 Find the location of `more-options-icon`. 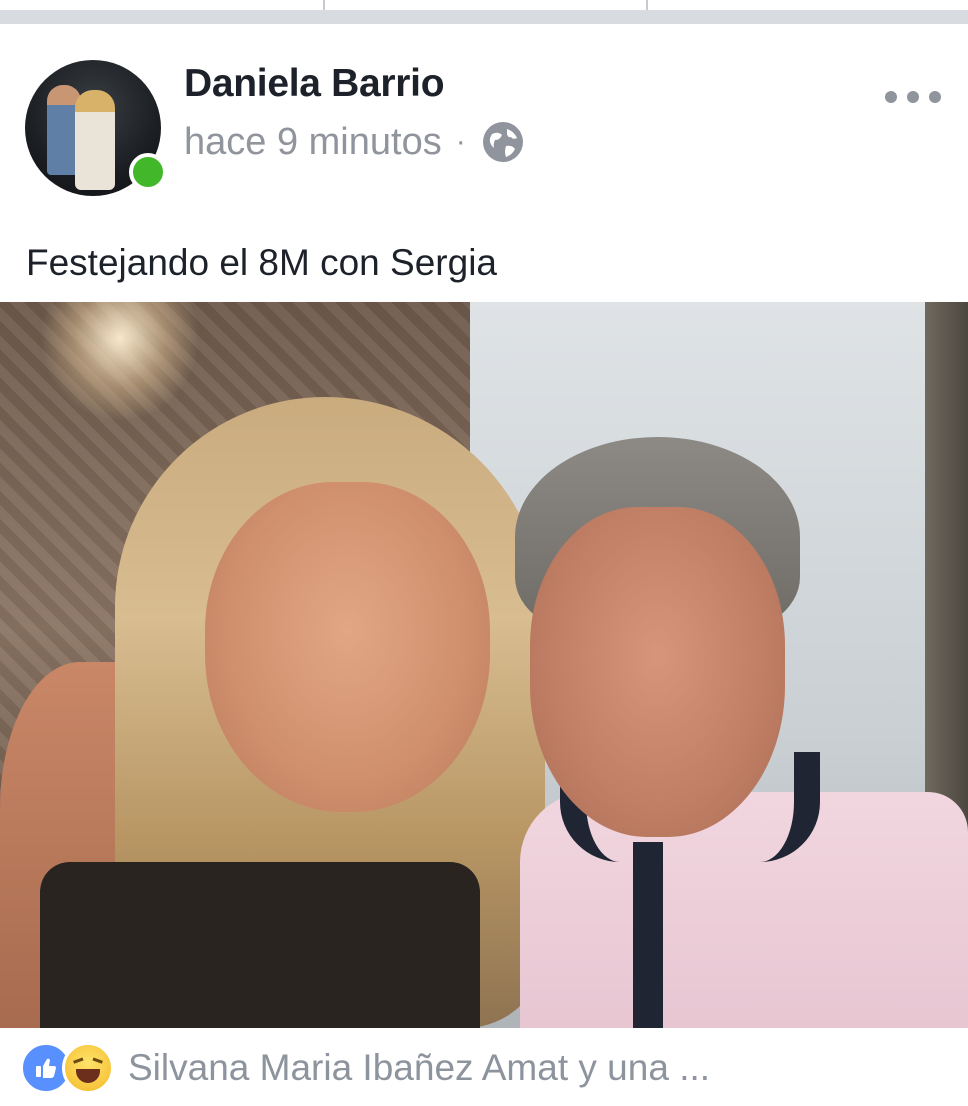

more-options-icon is located at coordinates (913, 97).